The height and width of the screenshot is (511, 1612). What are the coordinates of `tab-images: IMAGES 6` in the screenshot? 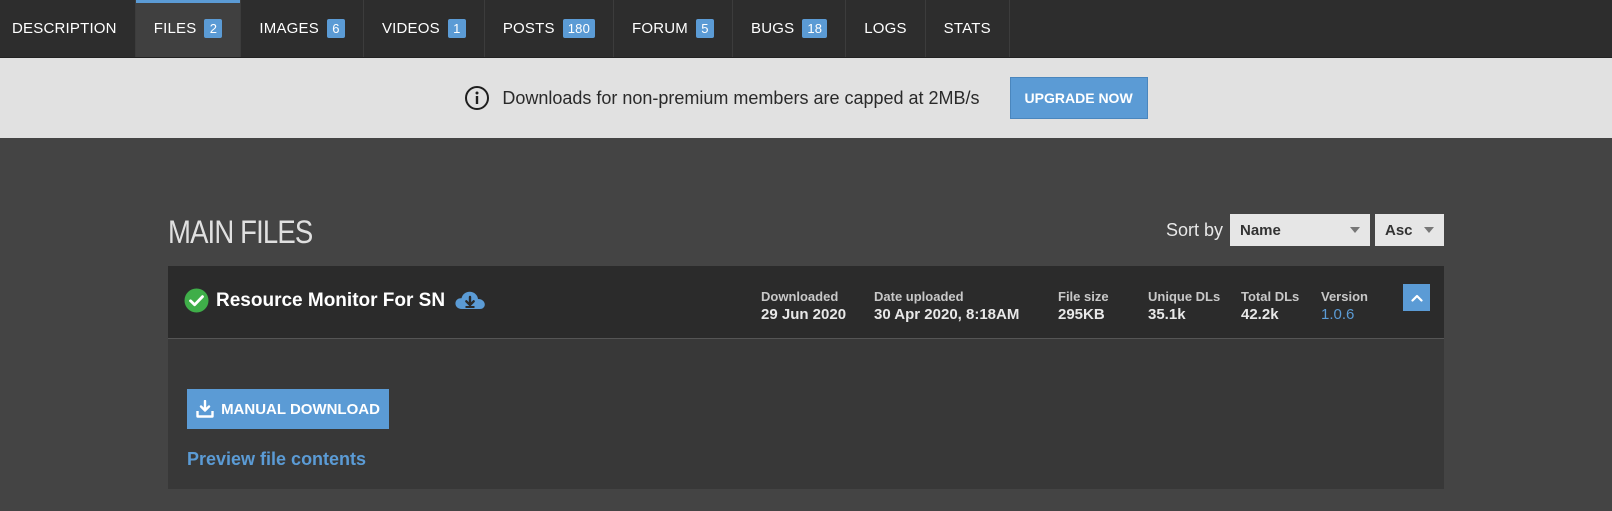 It's located at (302, 28).